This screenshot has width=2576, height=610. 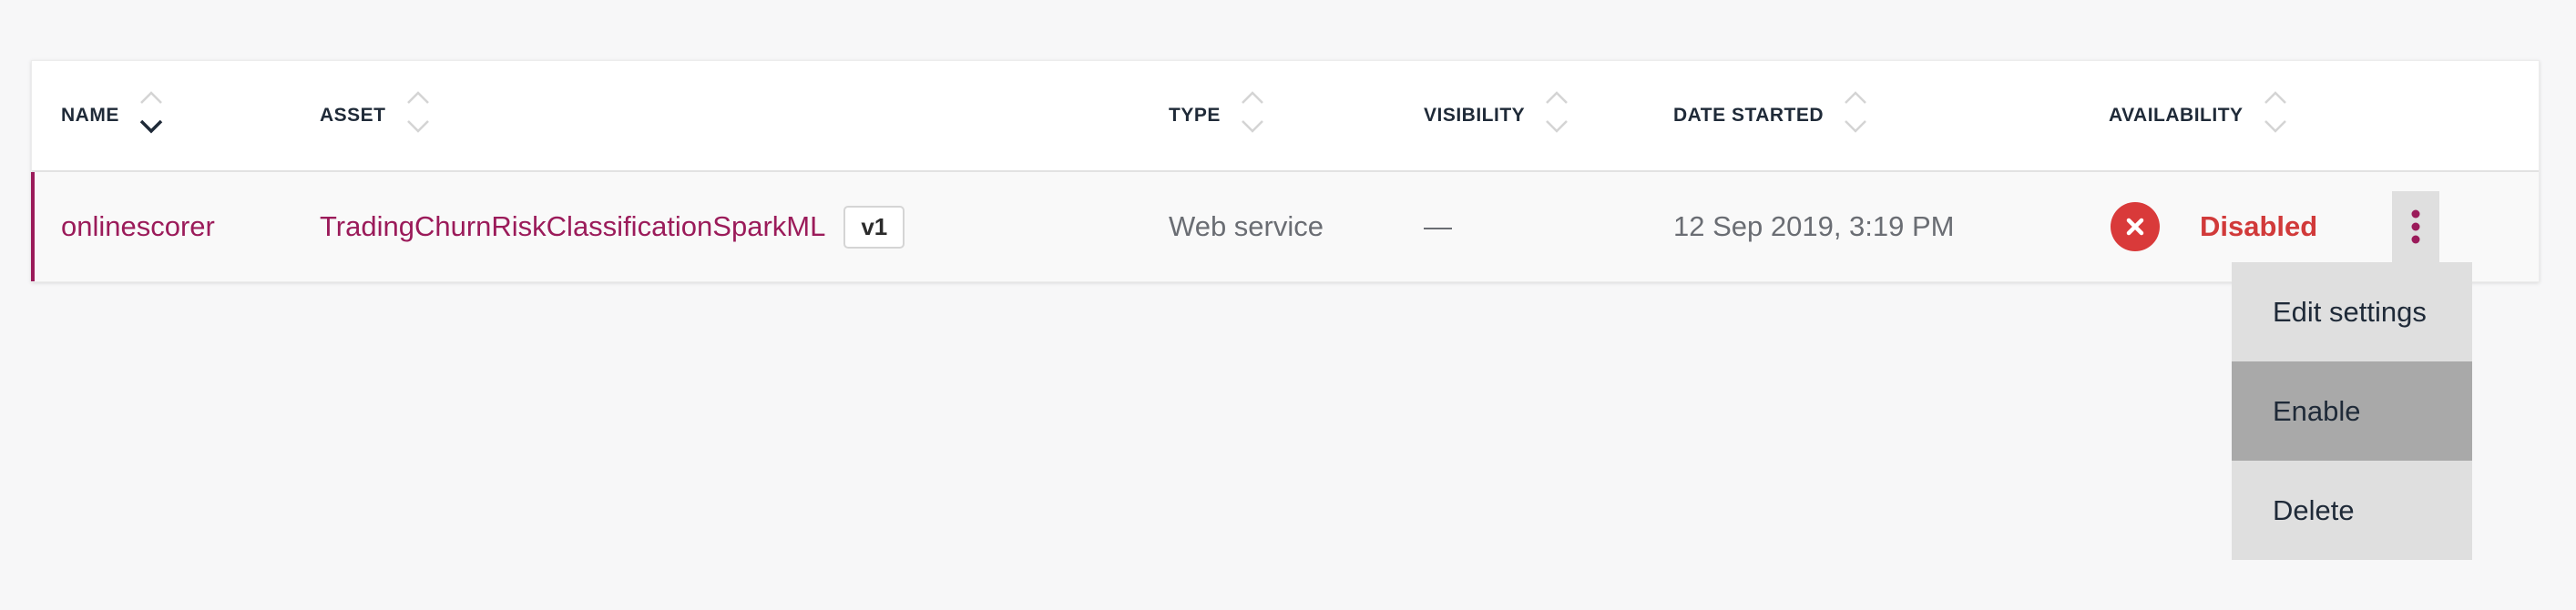 I want to click on menu-item-delete: Delete, so click(x=2352, y=511).